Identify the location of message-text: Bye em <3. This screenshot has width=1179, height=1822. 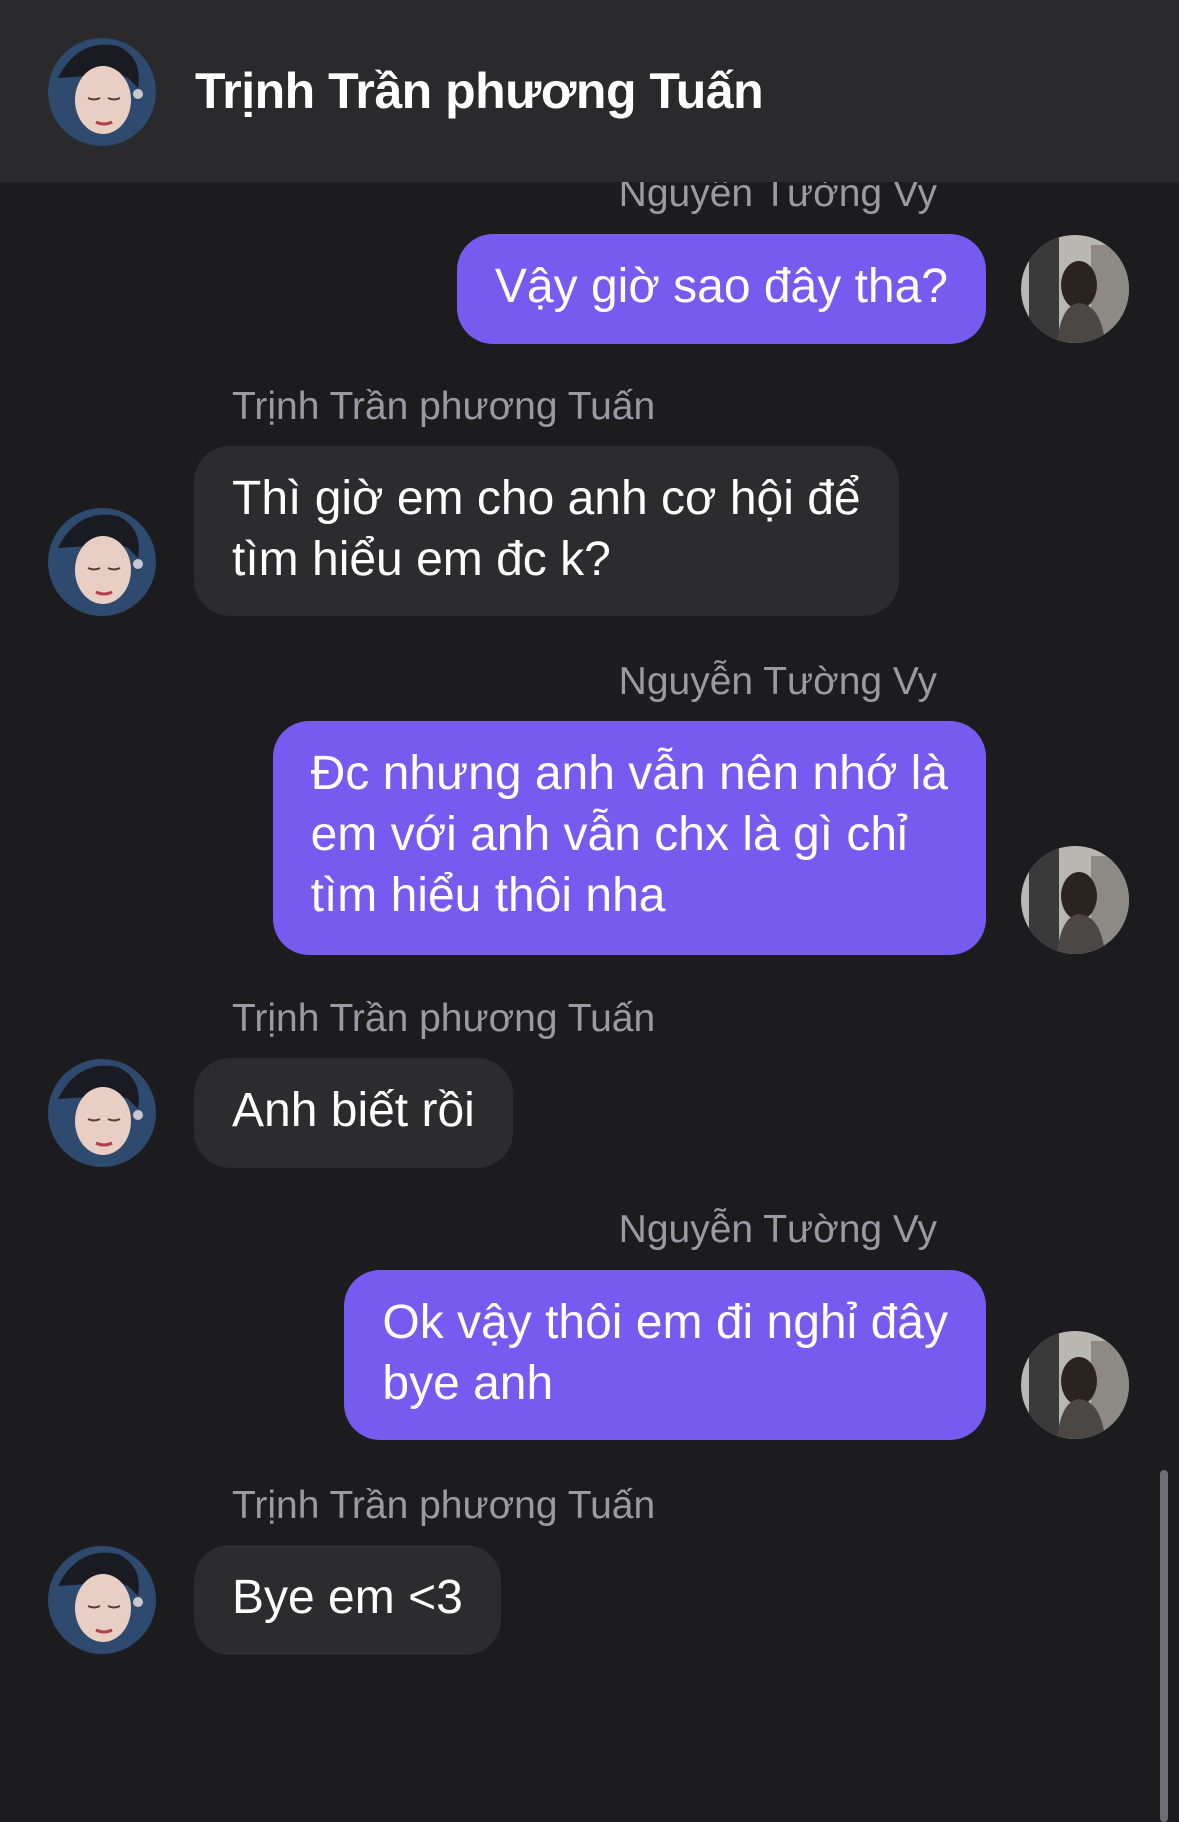
(347, 1597).